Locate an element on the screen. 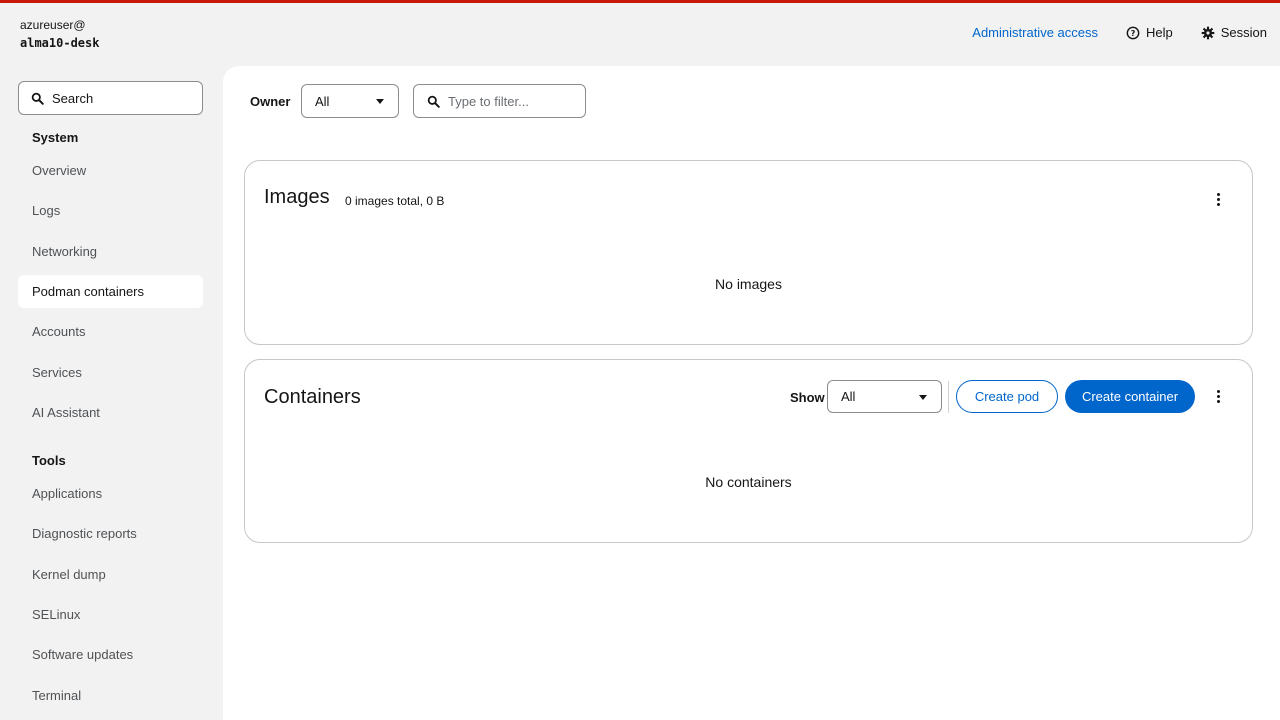 Image resolution: width=1280 pixels, height=720 pixels. sidebar-item-logs: Logs is located at coordinates (110, 210).